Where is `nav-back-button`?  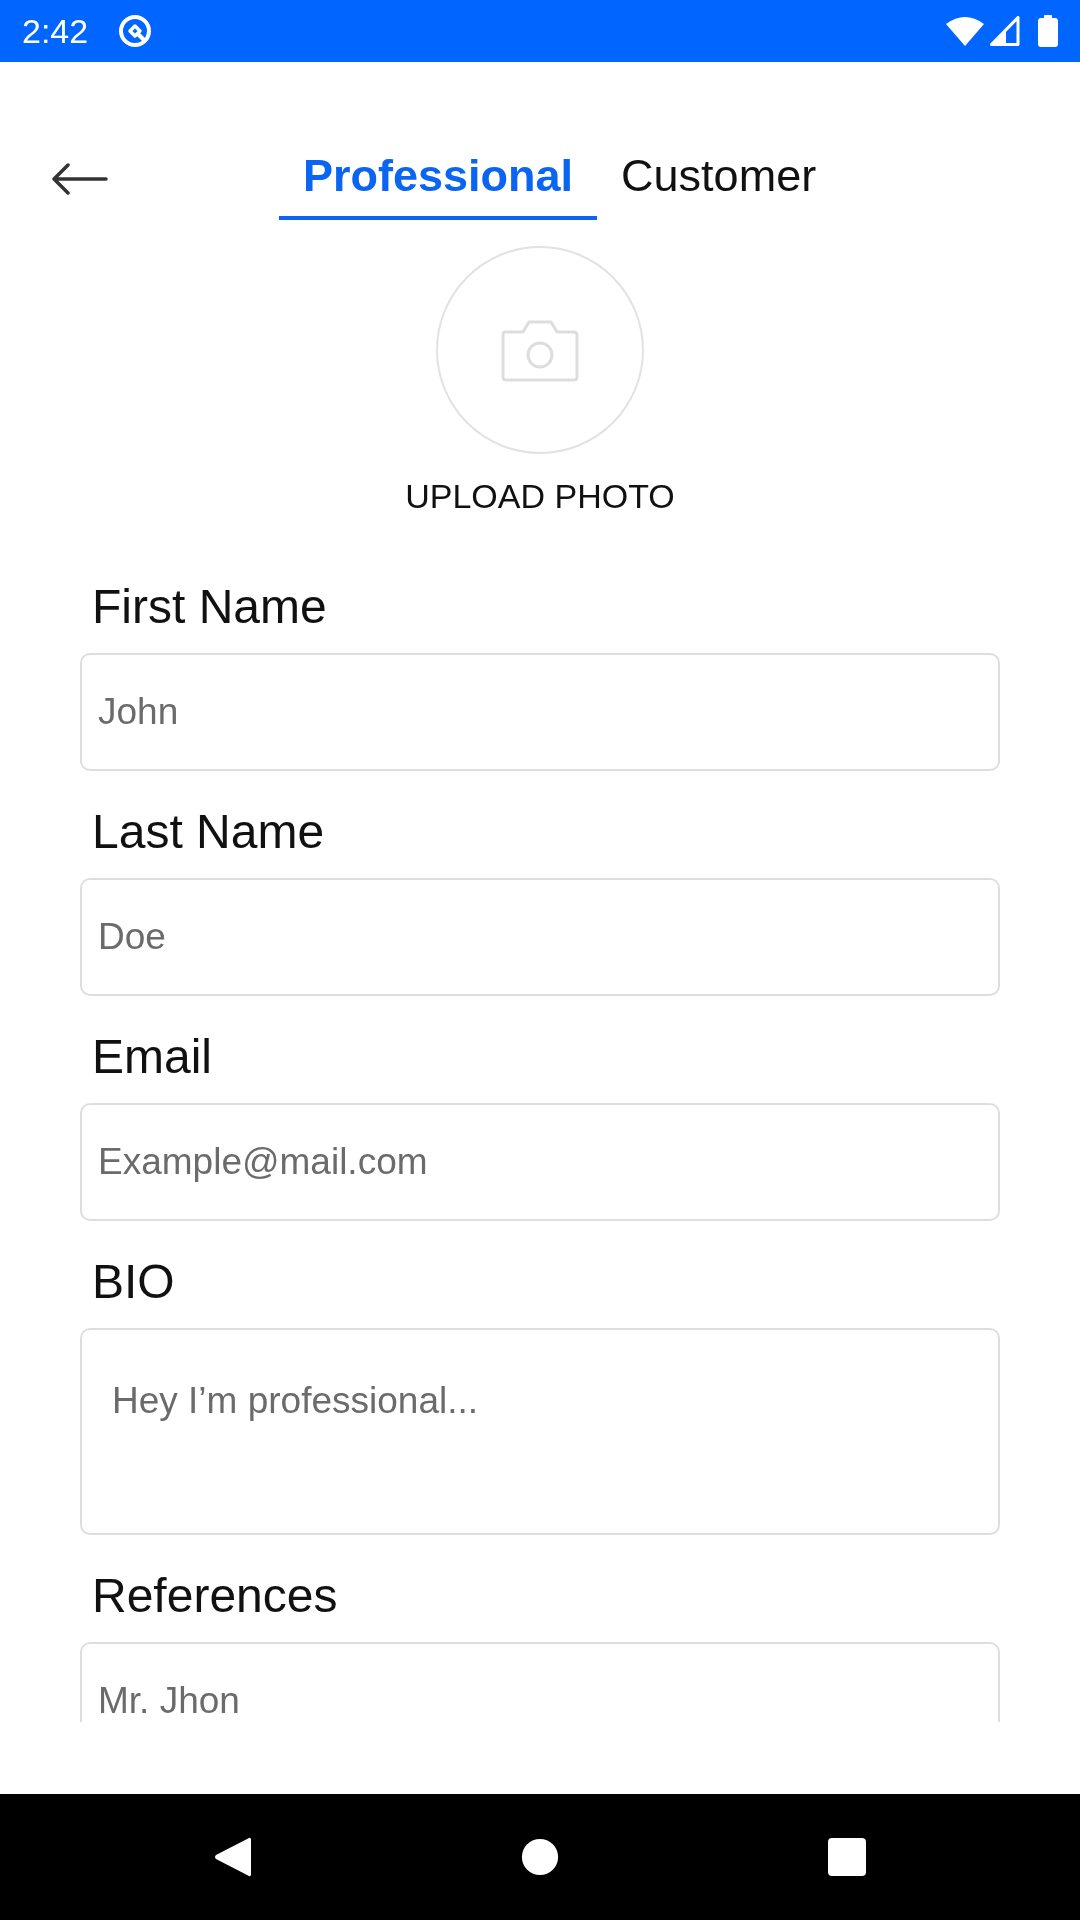
nav-back-button is located at coordinates (233, 1857).